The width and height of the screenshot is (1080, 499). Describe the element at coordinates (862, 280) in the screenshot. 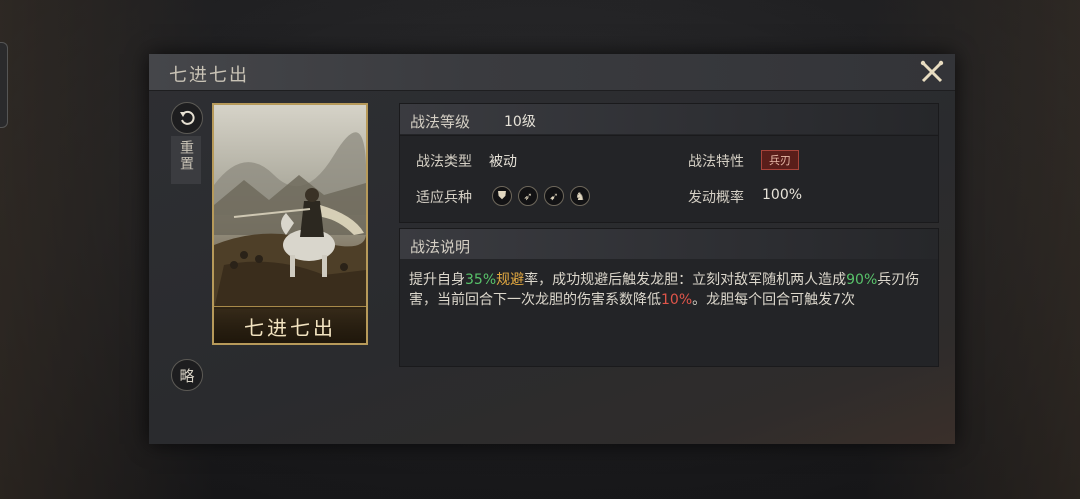

I see `desc-damage-value: 90%` at that location.